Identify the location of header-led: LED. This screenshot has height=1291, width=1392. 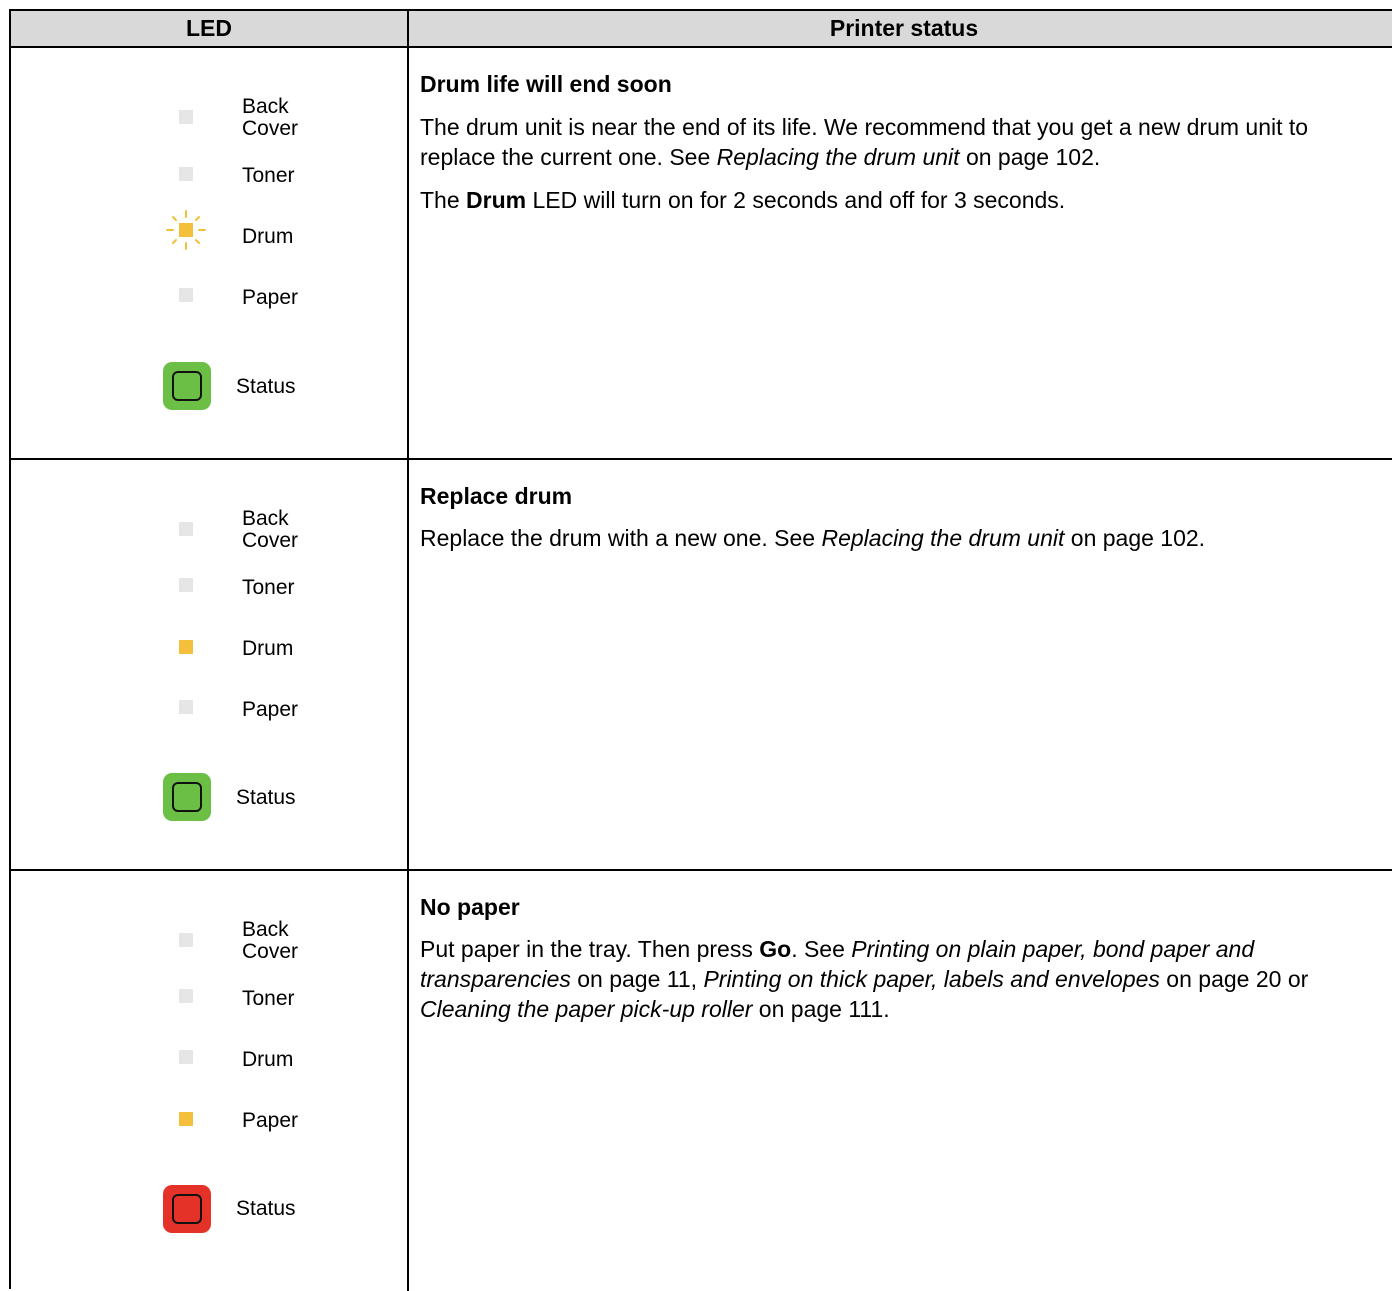
(210, 28).